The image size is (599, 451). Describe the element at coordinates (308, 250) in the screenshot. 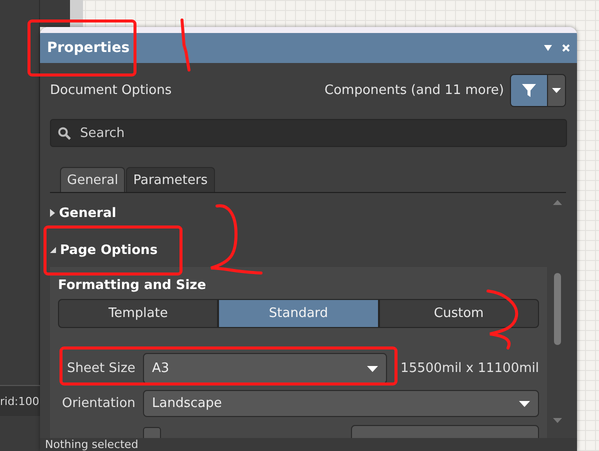

I see `section-header: Page Options` at that location.